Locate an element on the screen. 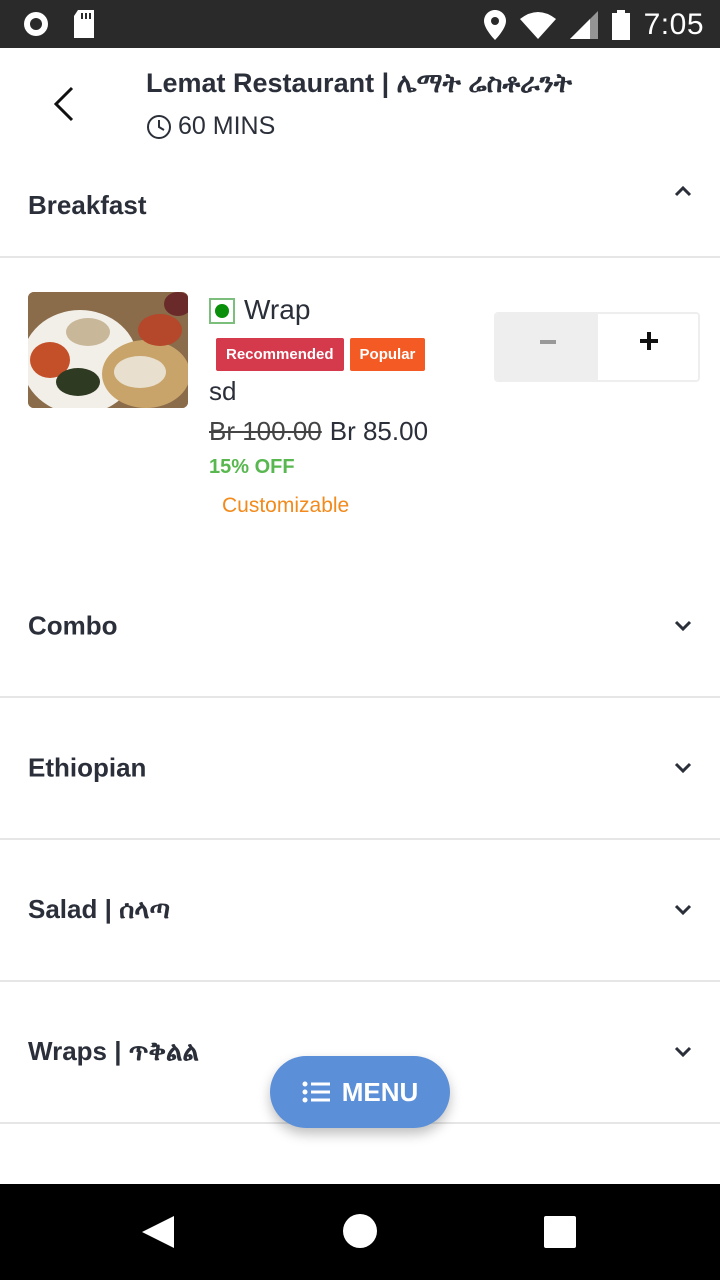  record-icon is located at coordinates (36, 24).